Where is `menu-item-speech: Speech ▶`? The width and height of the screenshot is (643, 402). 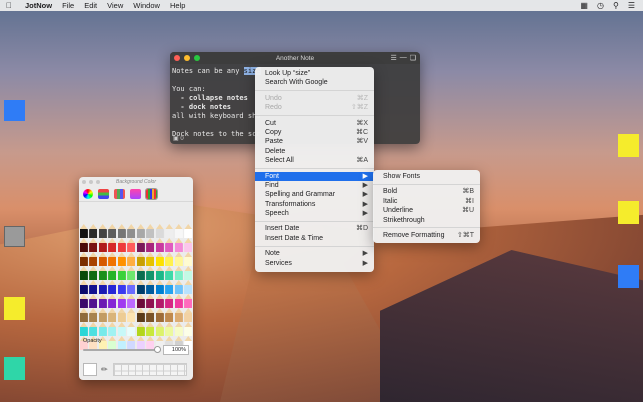 menu-item-speech: Speech ▶ is located at coordinates (314, 213).